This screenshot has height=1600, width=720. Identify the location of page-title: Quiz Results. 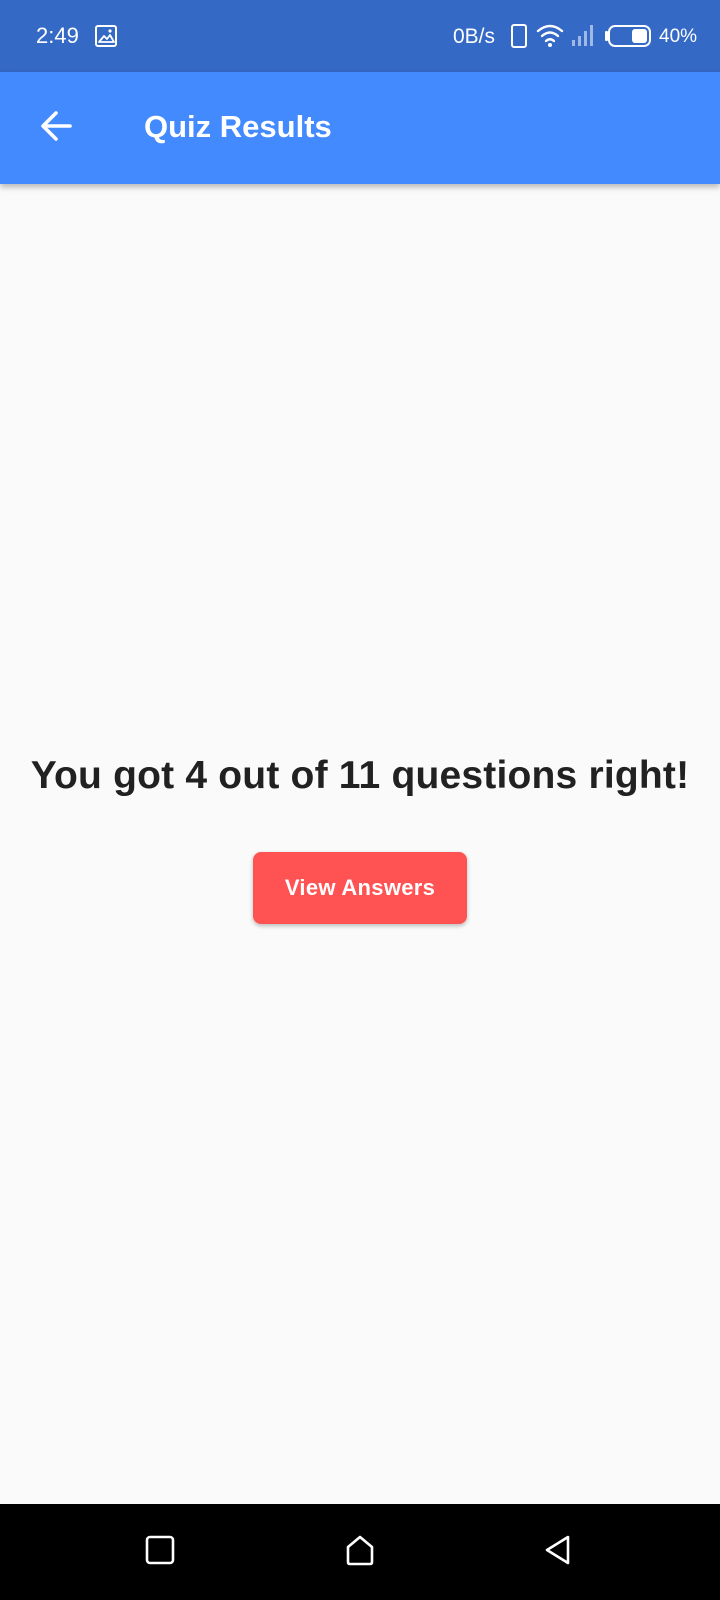
(238, 126).